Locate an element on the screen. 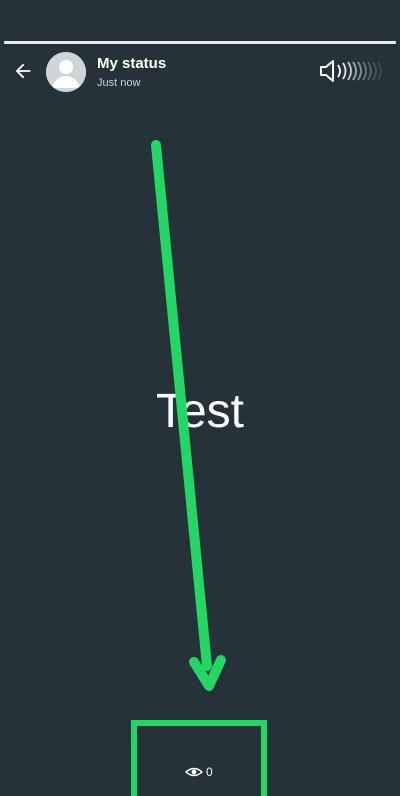 Image resolution: width=400 pixels, height=796 pixels. views-button: 0 is located at coordinates (199, 772).